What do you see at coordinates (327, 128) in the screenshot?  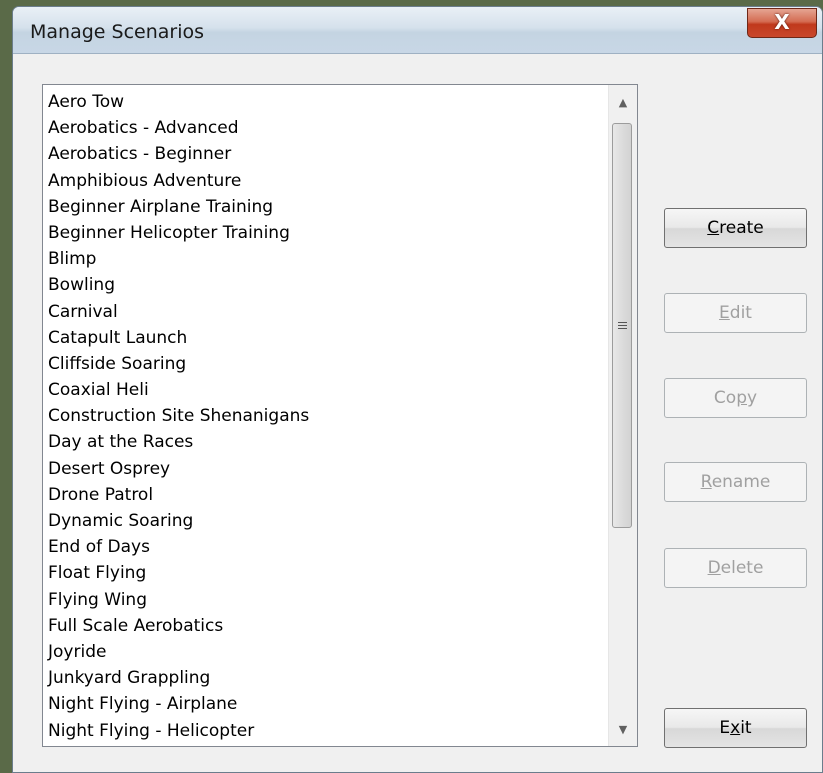 I see `scenario-list-item: Aerobatics - Advanced` at bounding box center [327, 128].